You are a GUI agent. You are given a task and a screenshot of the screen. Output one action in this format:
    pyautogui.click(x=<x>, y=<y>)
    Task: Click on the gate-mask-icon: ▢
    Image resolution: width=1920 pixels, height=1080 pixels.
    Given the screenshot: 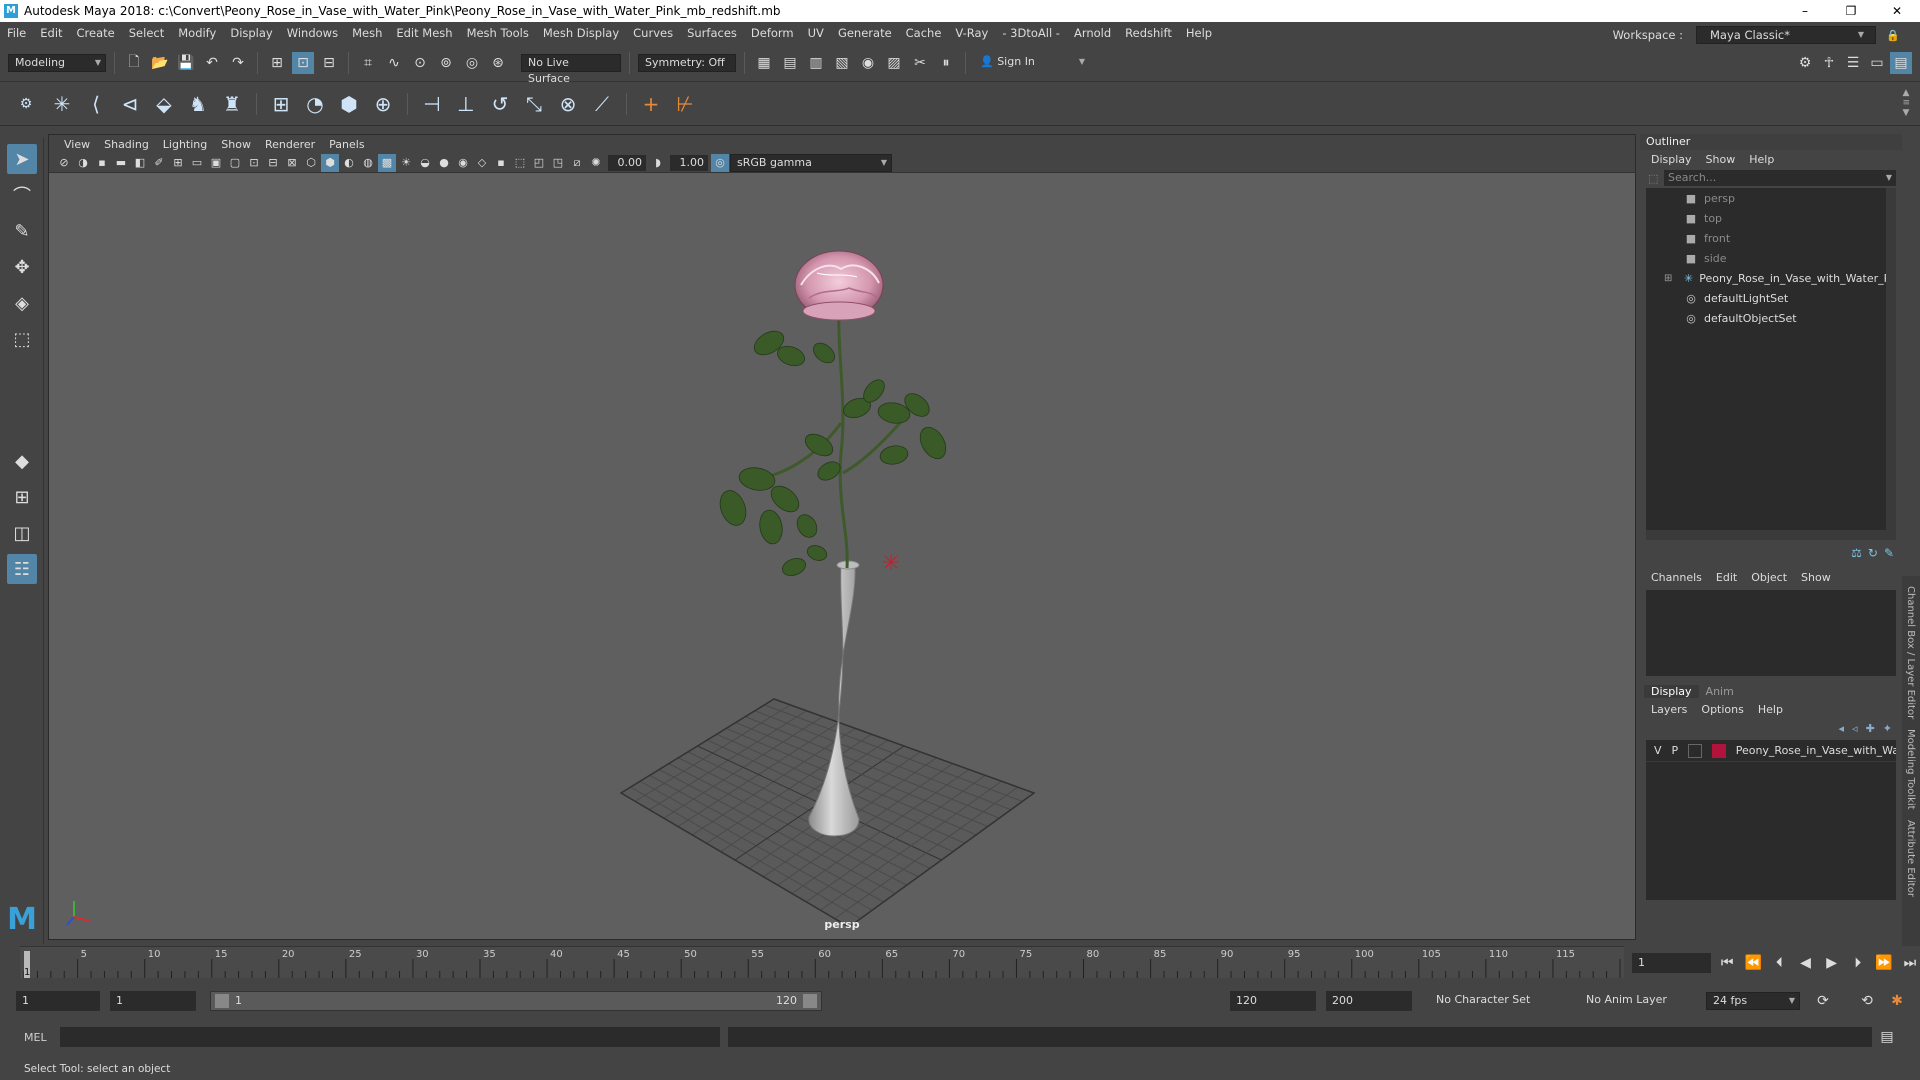 What is the action you would take?
    pyautogui.click(x=235, y=163)
    